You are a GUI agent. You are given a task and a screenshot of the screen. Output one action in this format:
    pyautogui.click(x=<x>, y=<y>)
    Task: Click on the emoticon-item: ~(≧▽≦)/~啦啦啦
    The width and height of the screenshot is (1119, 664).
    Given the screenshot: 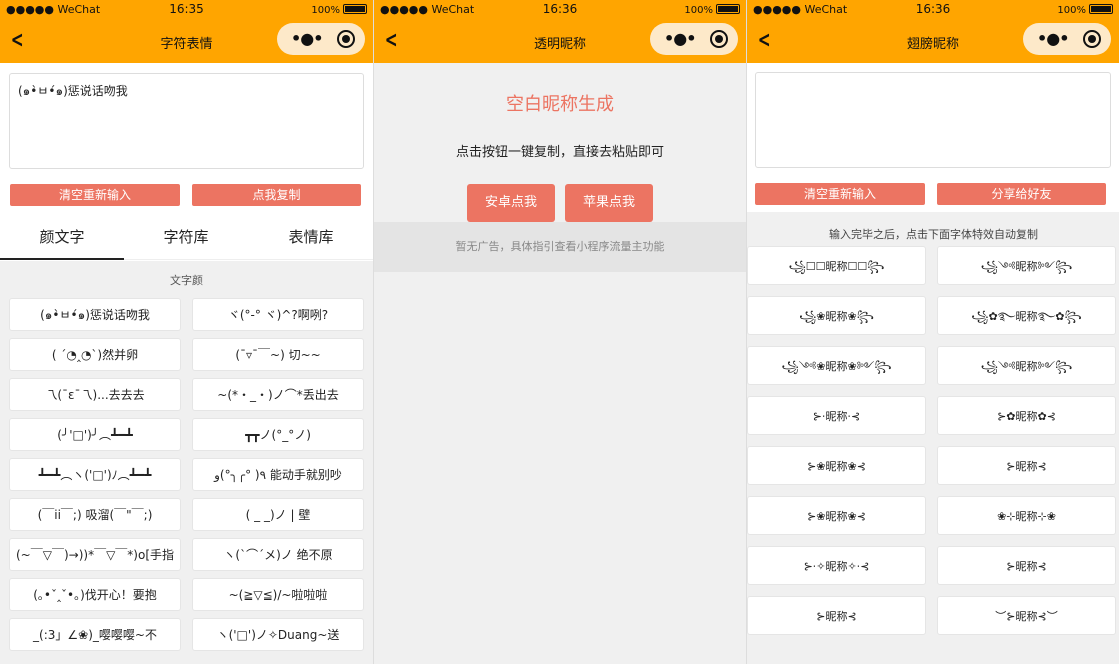 What is the action you would take?
    pyautogui.click(x=278, y=594)
    